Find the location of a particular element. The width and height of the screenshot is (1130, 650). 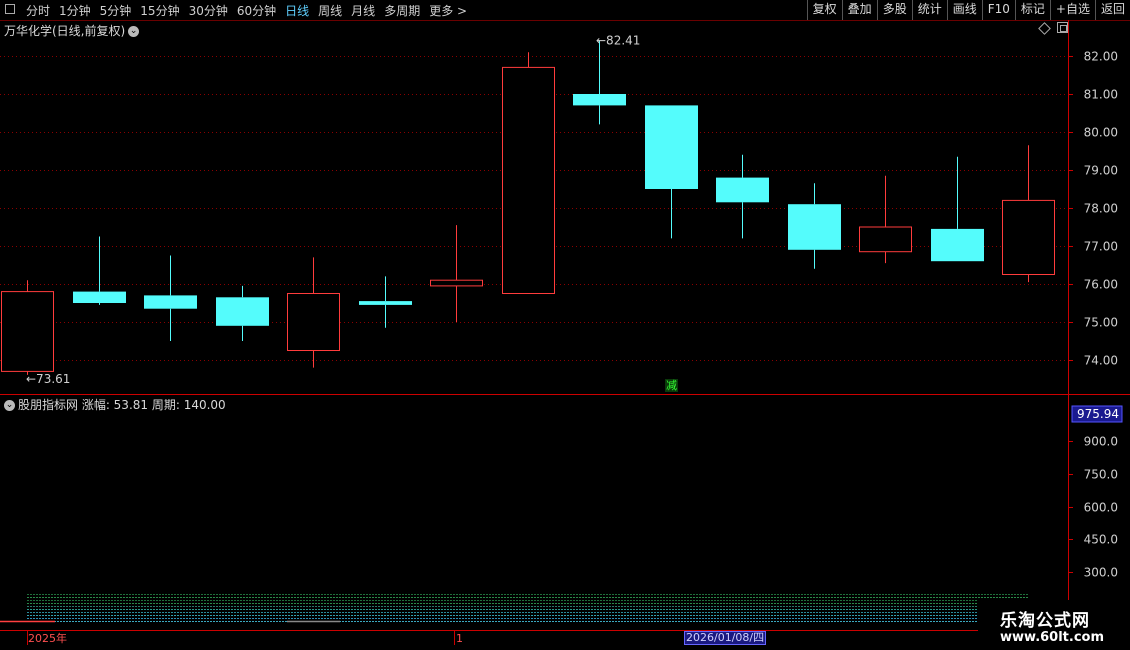

indicator-value-text: 975.94 is located at coordinates (1098, 414).